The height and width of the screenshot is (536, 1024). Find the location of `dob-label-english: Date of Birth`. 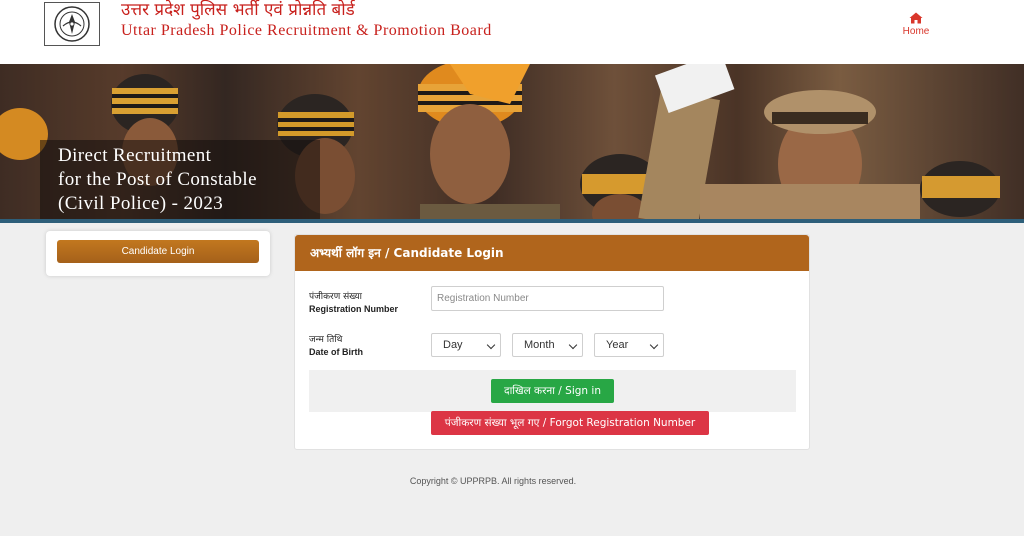

dob-label-english: Date of Birth is located at coordinates (336, 352).